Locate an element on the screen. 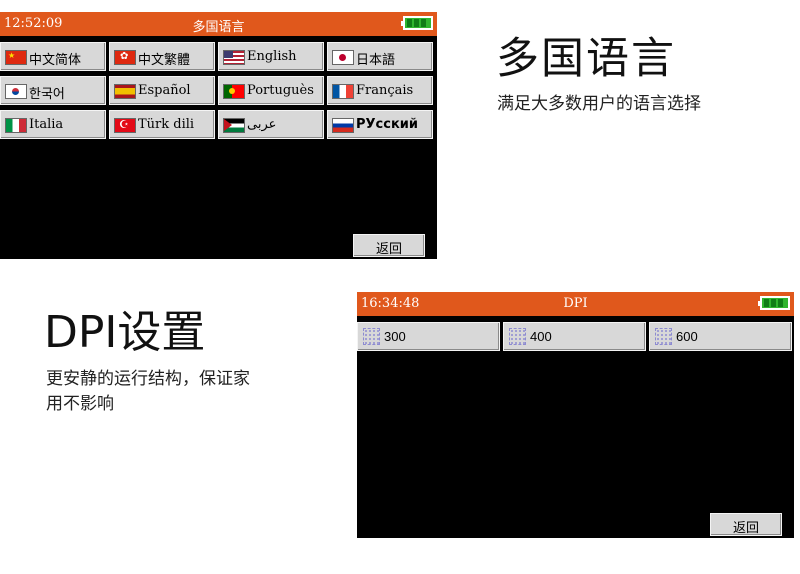  dpi-label: 600 is located at coordinates (687, 336).